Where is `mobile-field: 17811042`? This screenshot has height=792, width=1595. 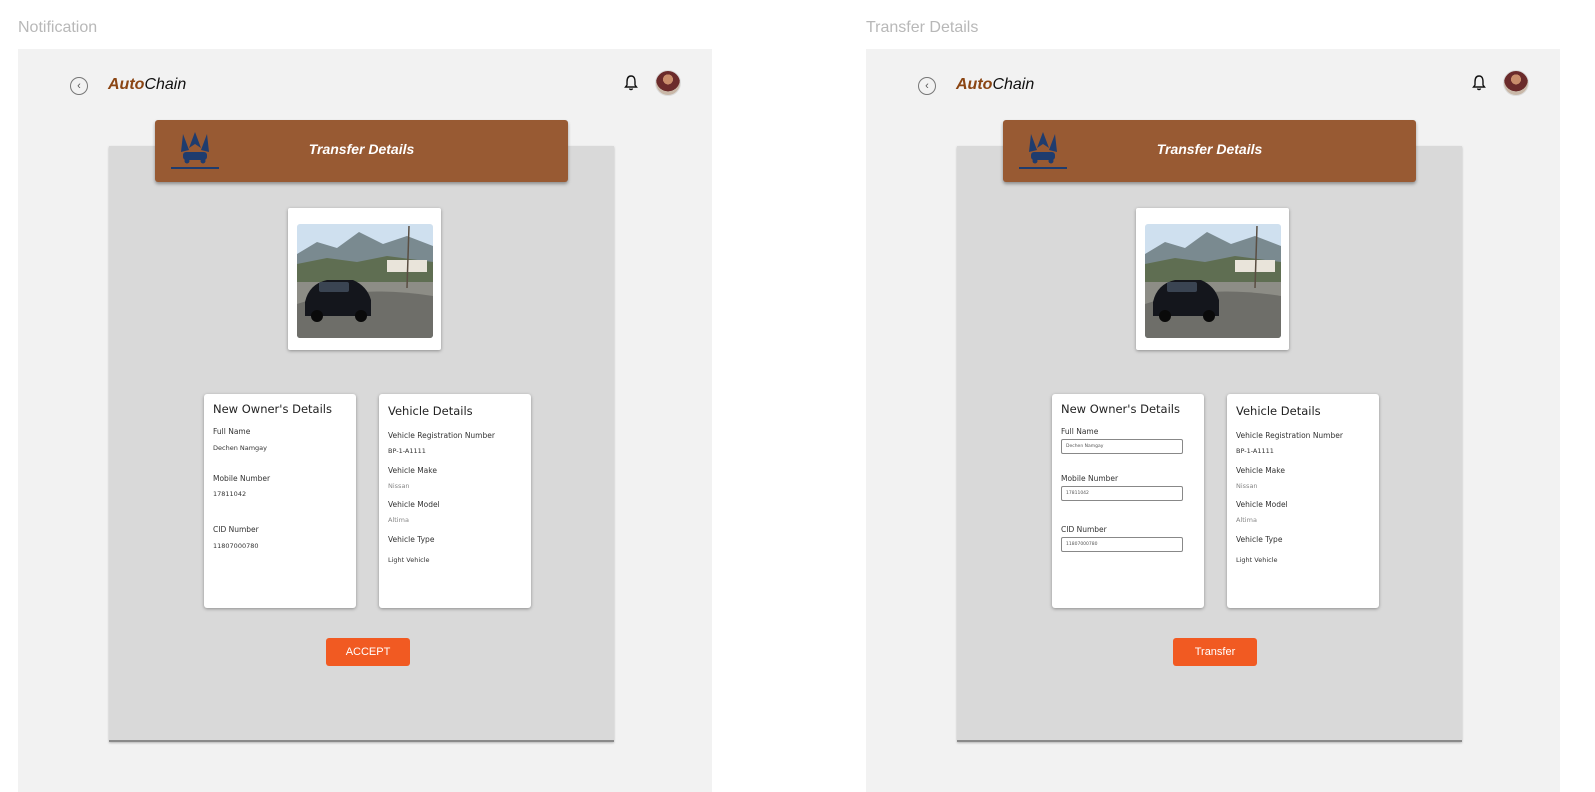
mobile-field: 17811042 is located at coordinates (1122, 493).